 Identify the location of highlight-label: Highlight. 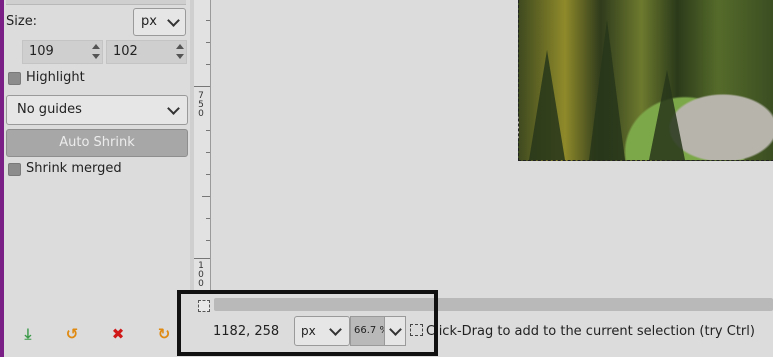
(55, 77).